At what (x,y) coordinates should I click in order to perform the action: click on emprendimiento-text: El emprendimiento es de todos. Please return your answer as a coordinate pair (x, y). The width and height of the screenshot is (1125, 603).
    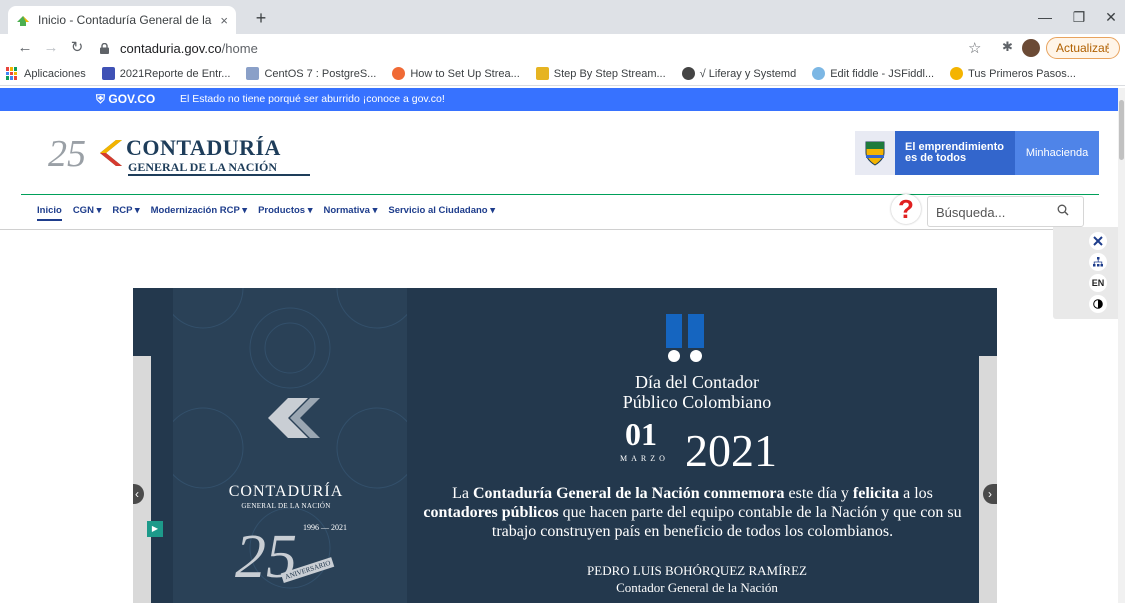
    Looking at the image, I should click on (955, 153).